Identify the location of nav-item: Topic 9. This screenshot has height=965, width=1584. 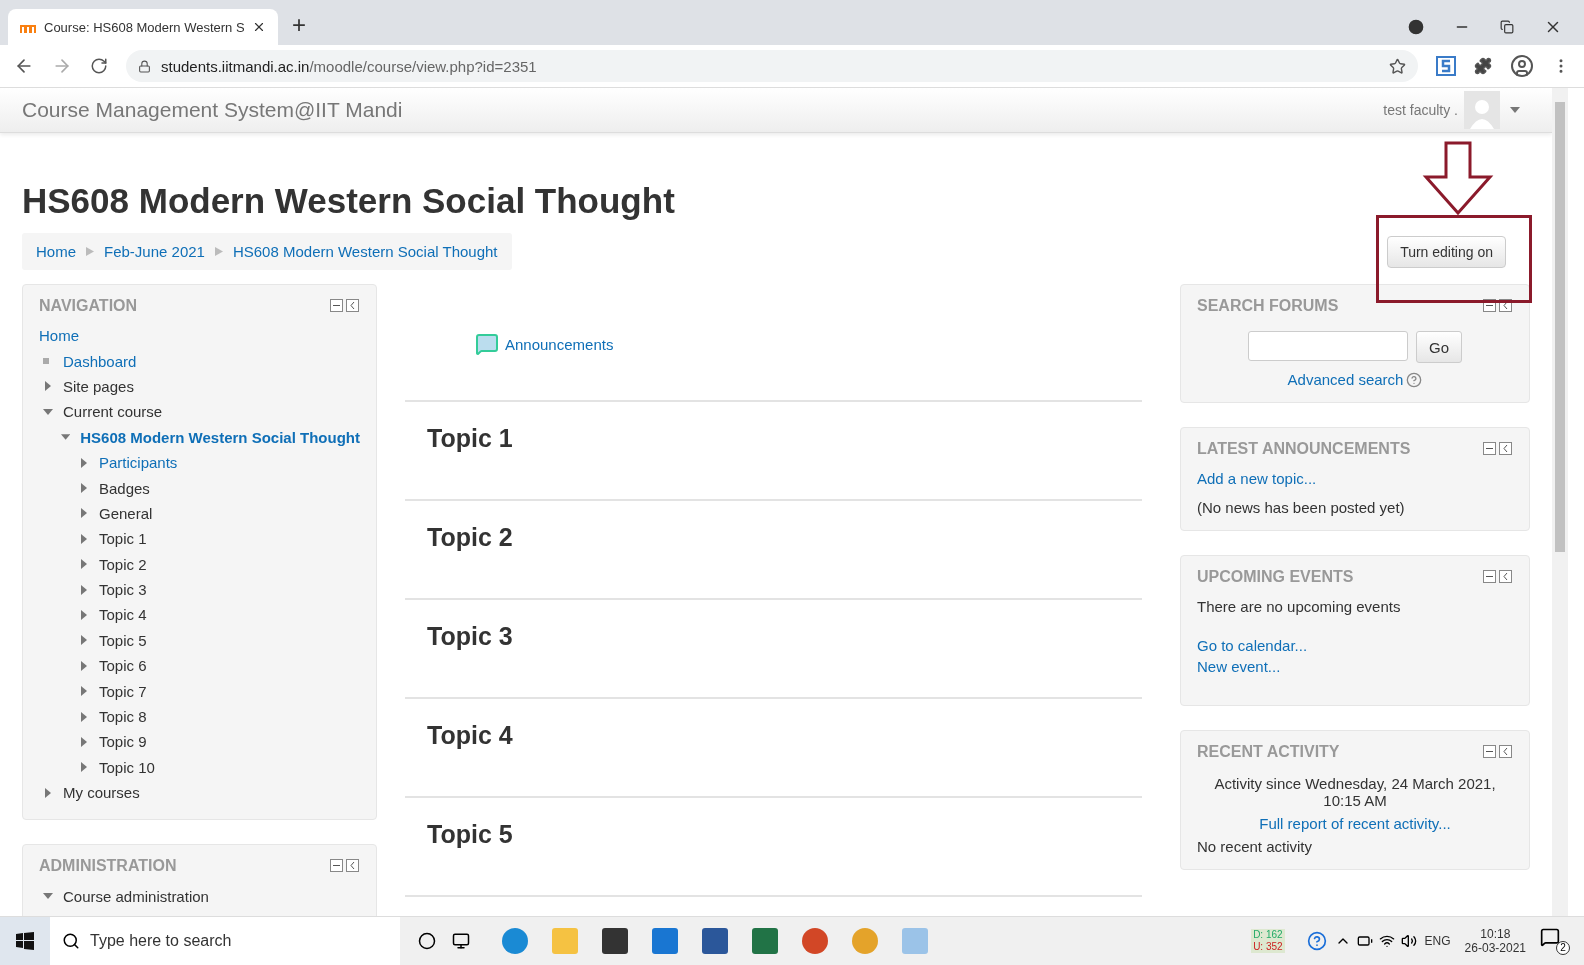
(123, 742).